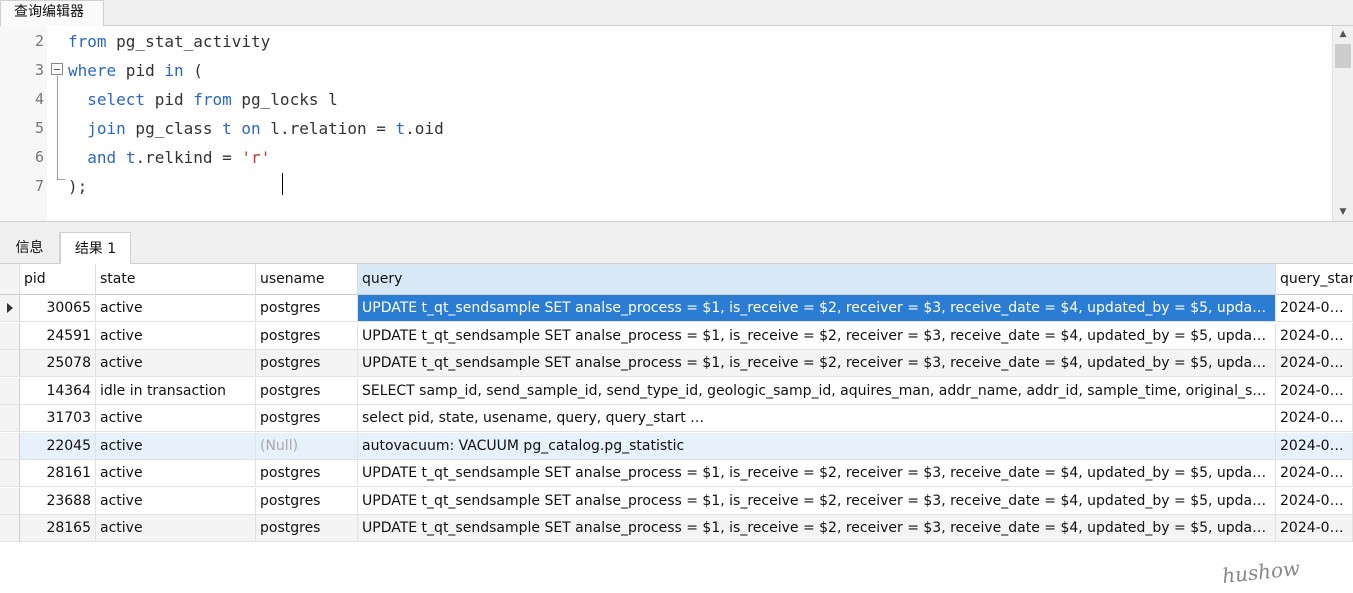  I want to click on column-header-pid: pid, so click(58, 279).